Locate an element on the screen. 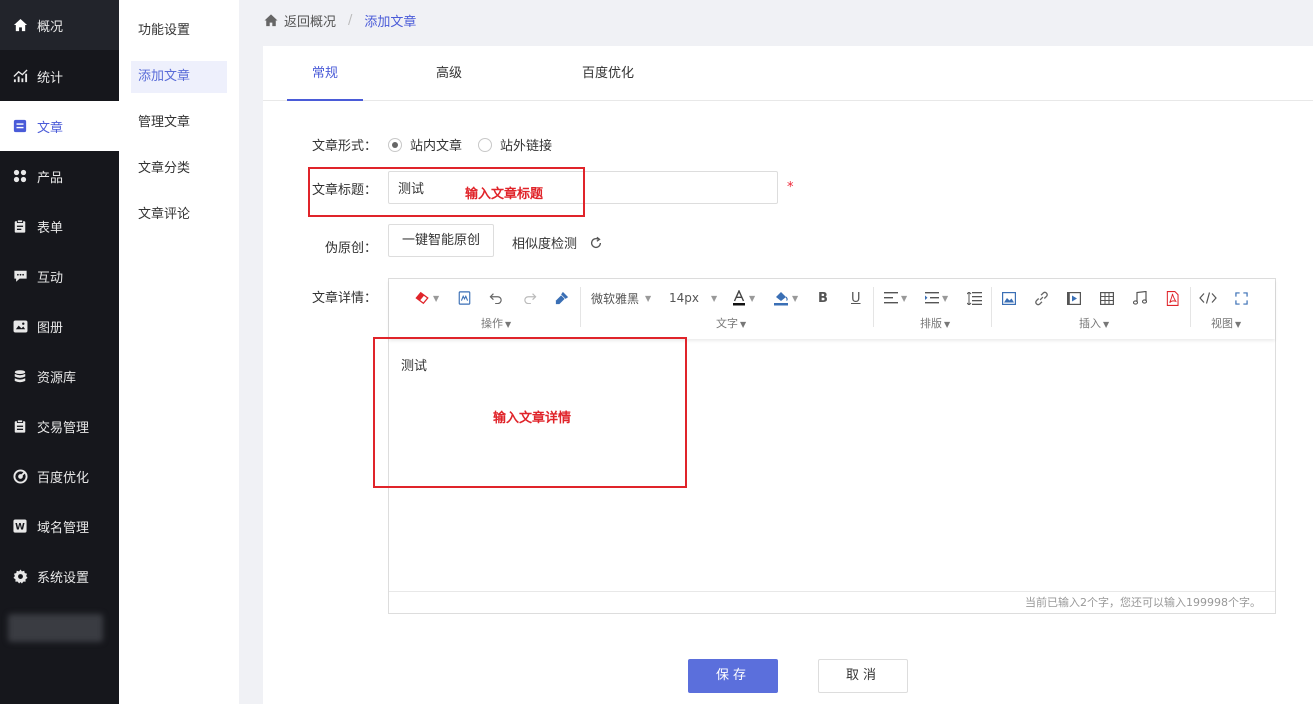 Image resolution: width=1313 pixels, height=704 pixels. tab-baidu-seo: 百度优化 is located at coordinates (608, 73).